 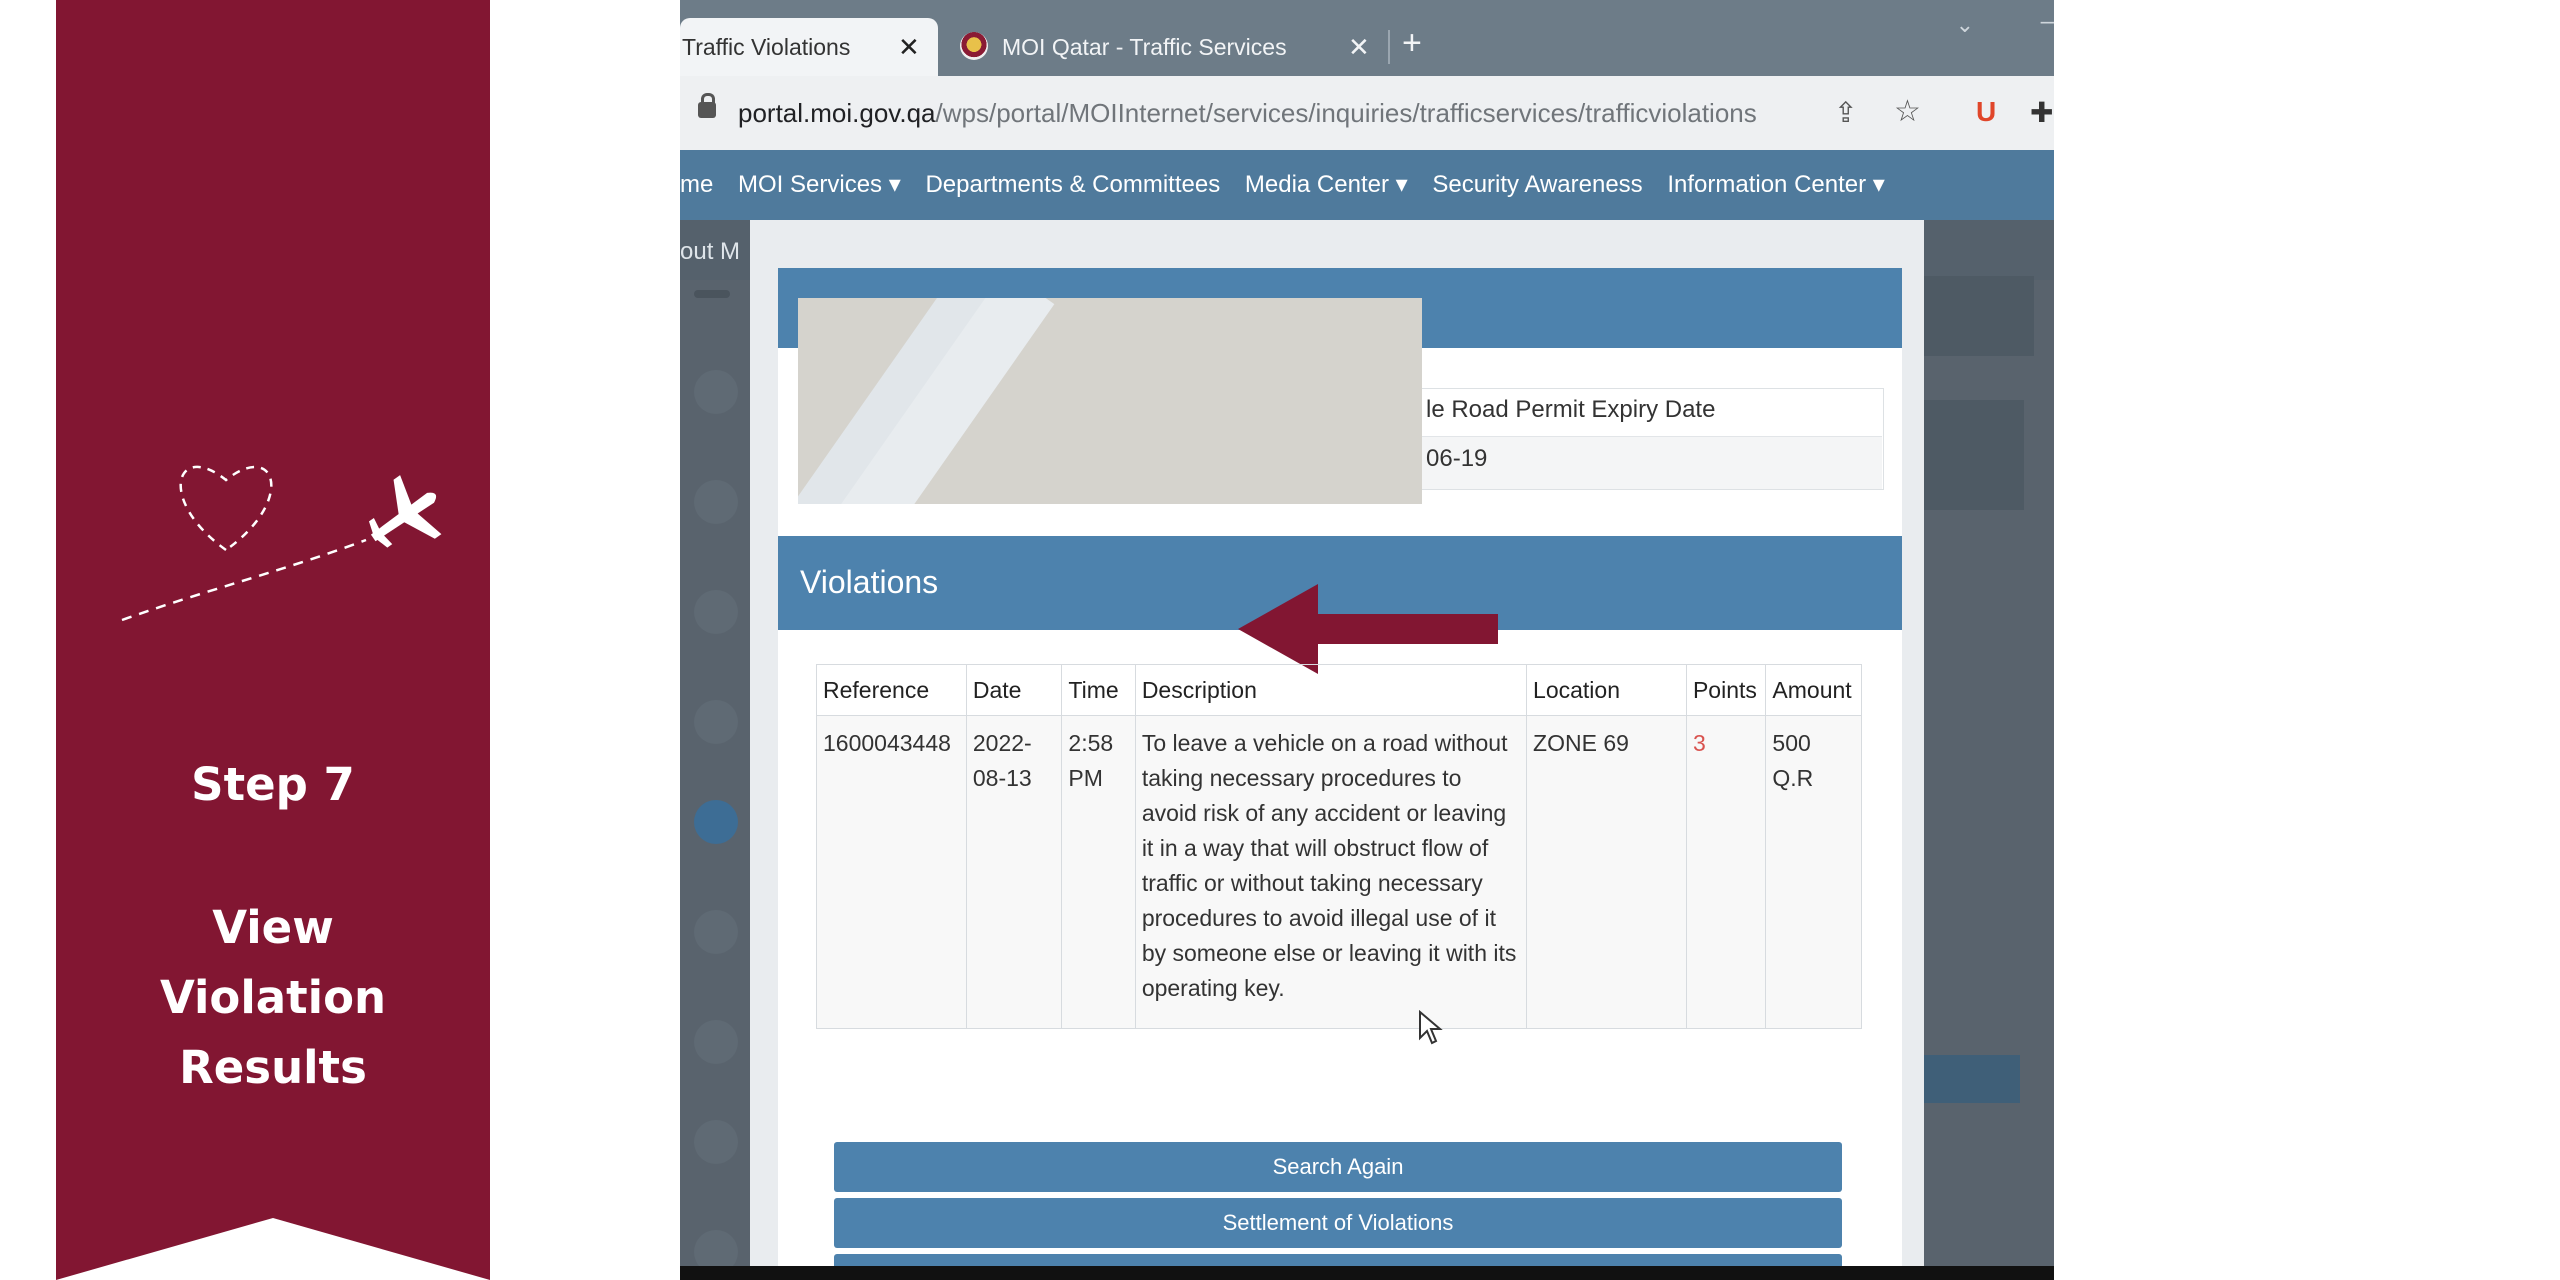 I want to click on settlement-button: Settlement of Violations, so click(x=1338, y=1223).